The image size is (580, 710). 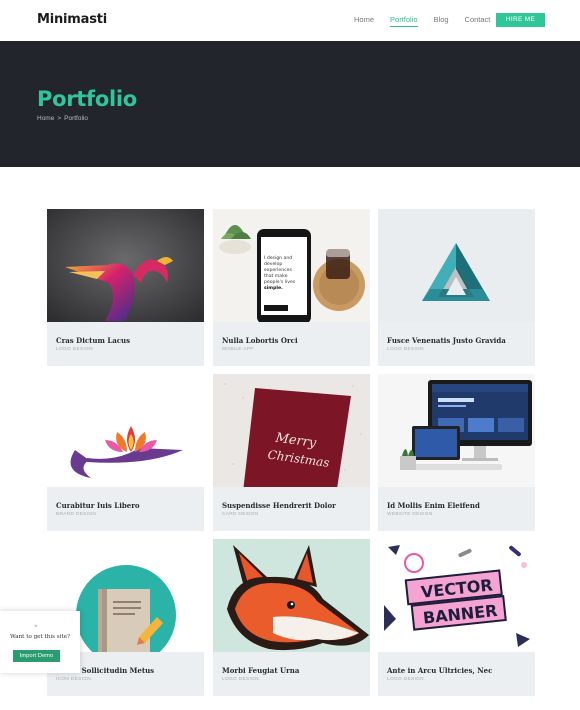 What do you see at coordinates (280, 282) in the screenshot?
I see `phone-line: people's lives` at bounding box center [280, 282].